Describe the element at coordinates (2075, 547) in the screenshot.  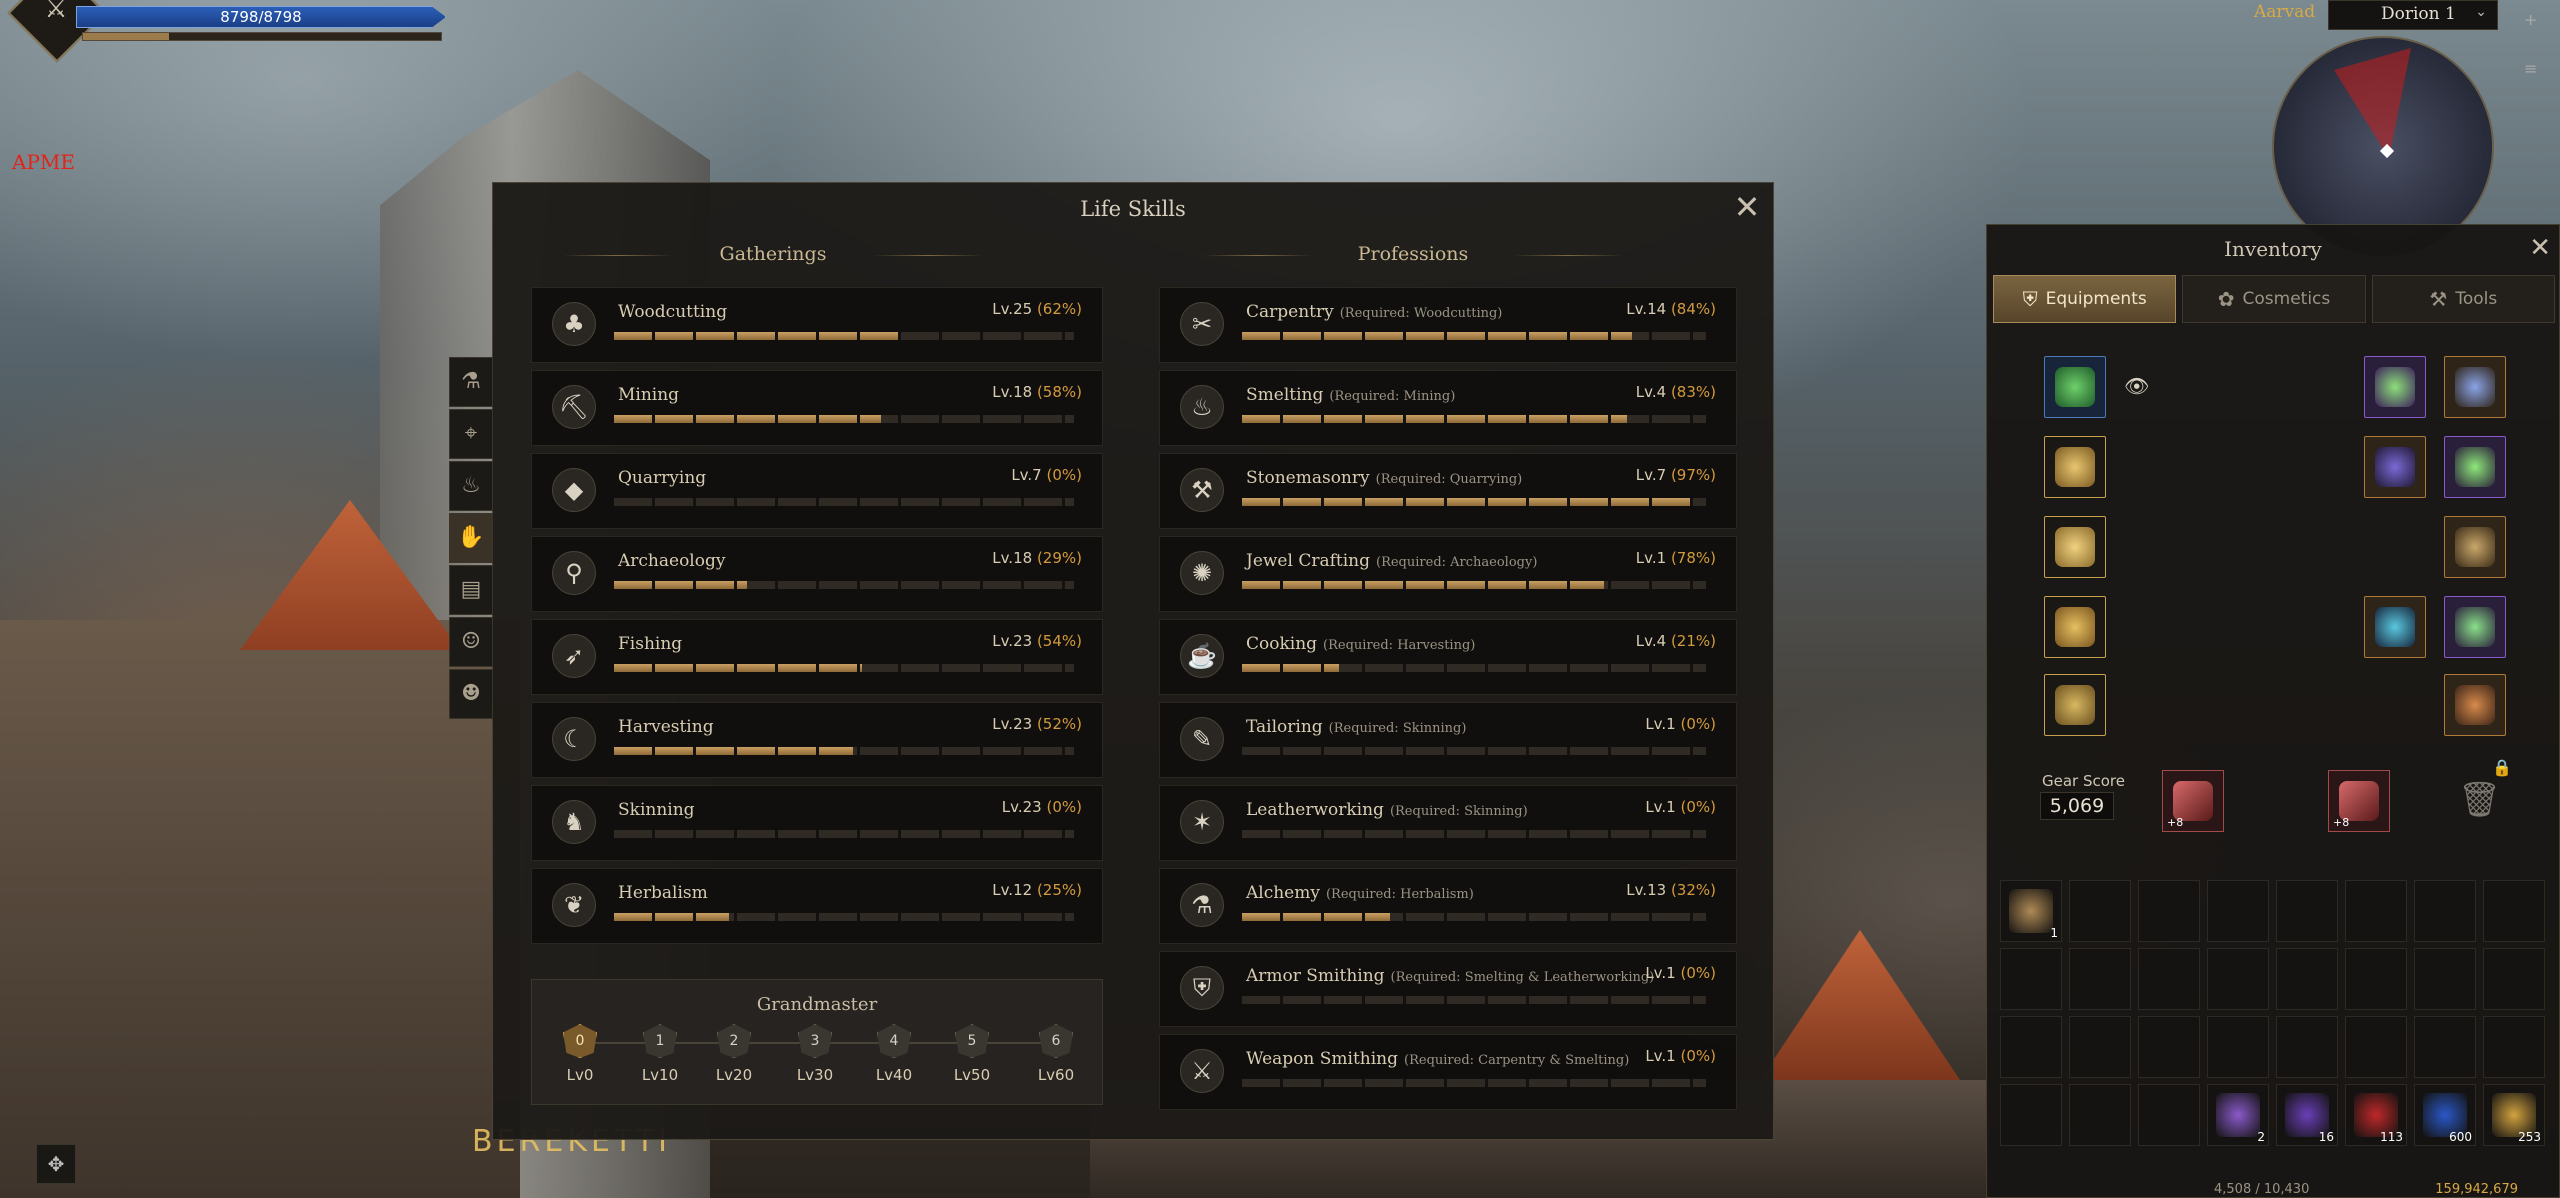
I see `gloves-slot` at that location.